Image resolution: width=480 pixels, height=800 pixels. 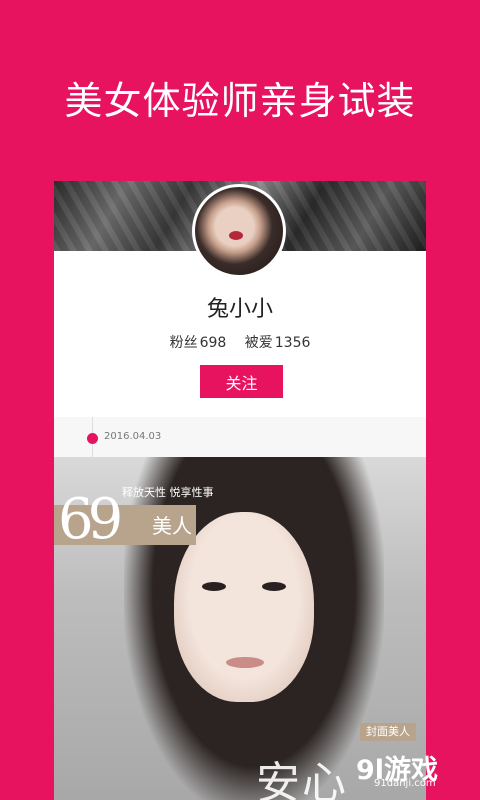 What do you see at coordinates (240, 101) in the screenshot?
I see `promo-headline: 美女体验师亲身试装` at bounding box center [240, 101].